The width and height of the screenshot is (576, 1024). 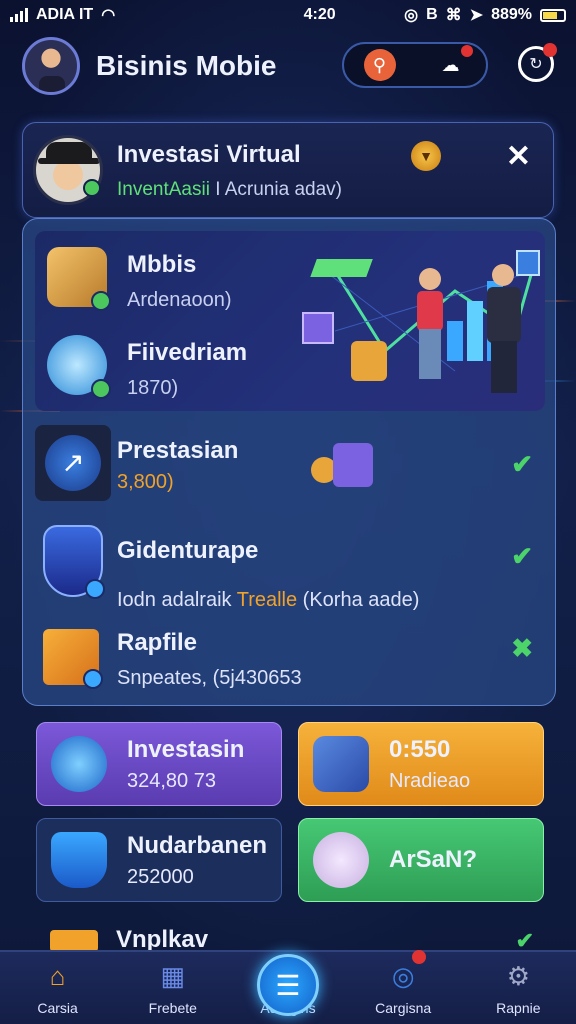 I want to click on register-icon, so click(x=341, y=764).